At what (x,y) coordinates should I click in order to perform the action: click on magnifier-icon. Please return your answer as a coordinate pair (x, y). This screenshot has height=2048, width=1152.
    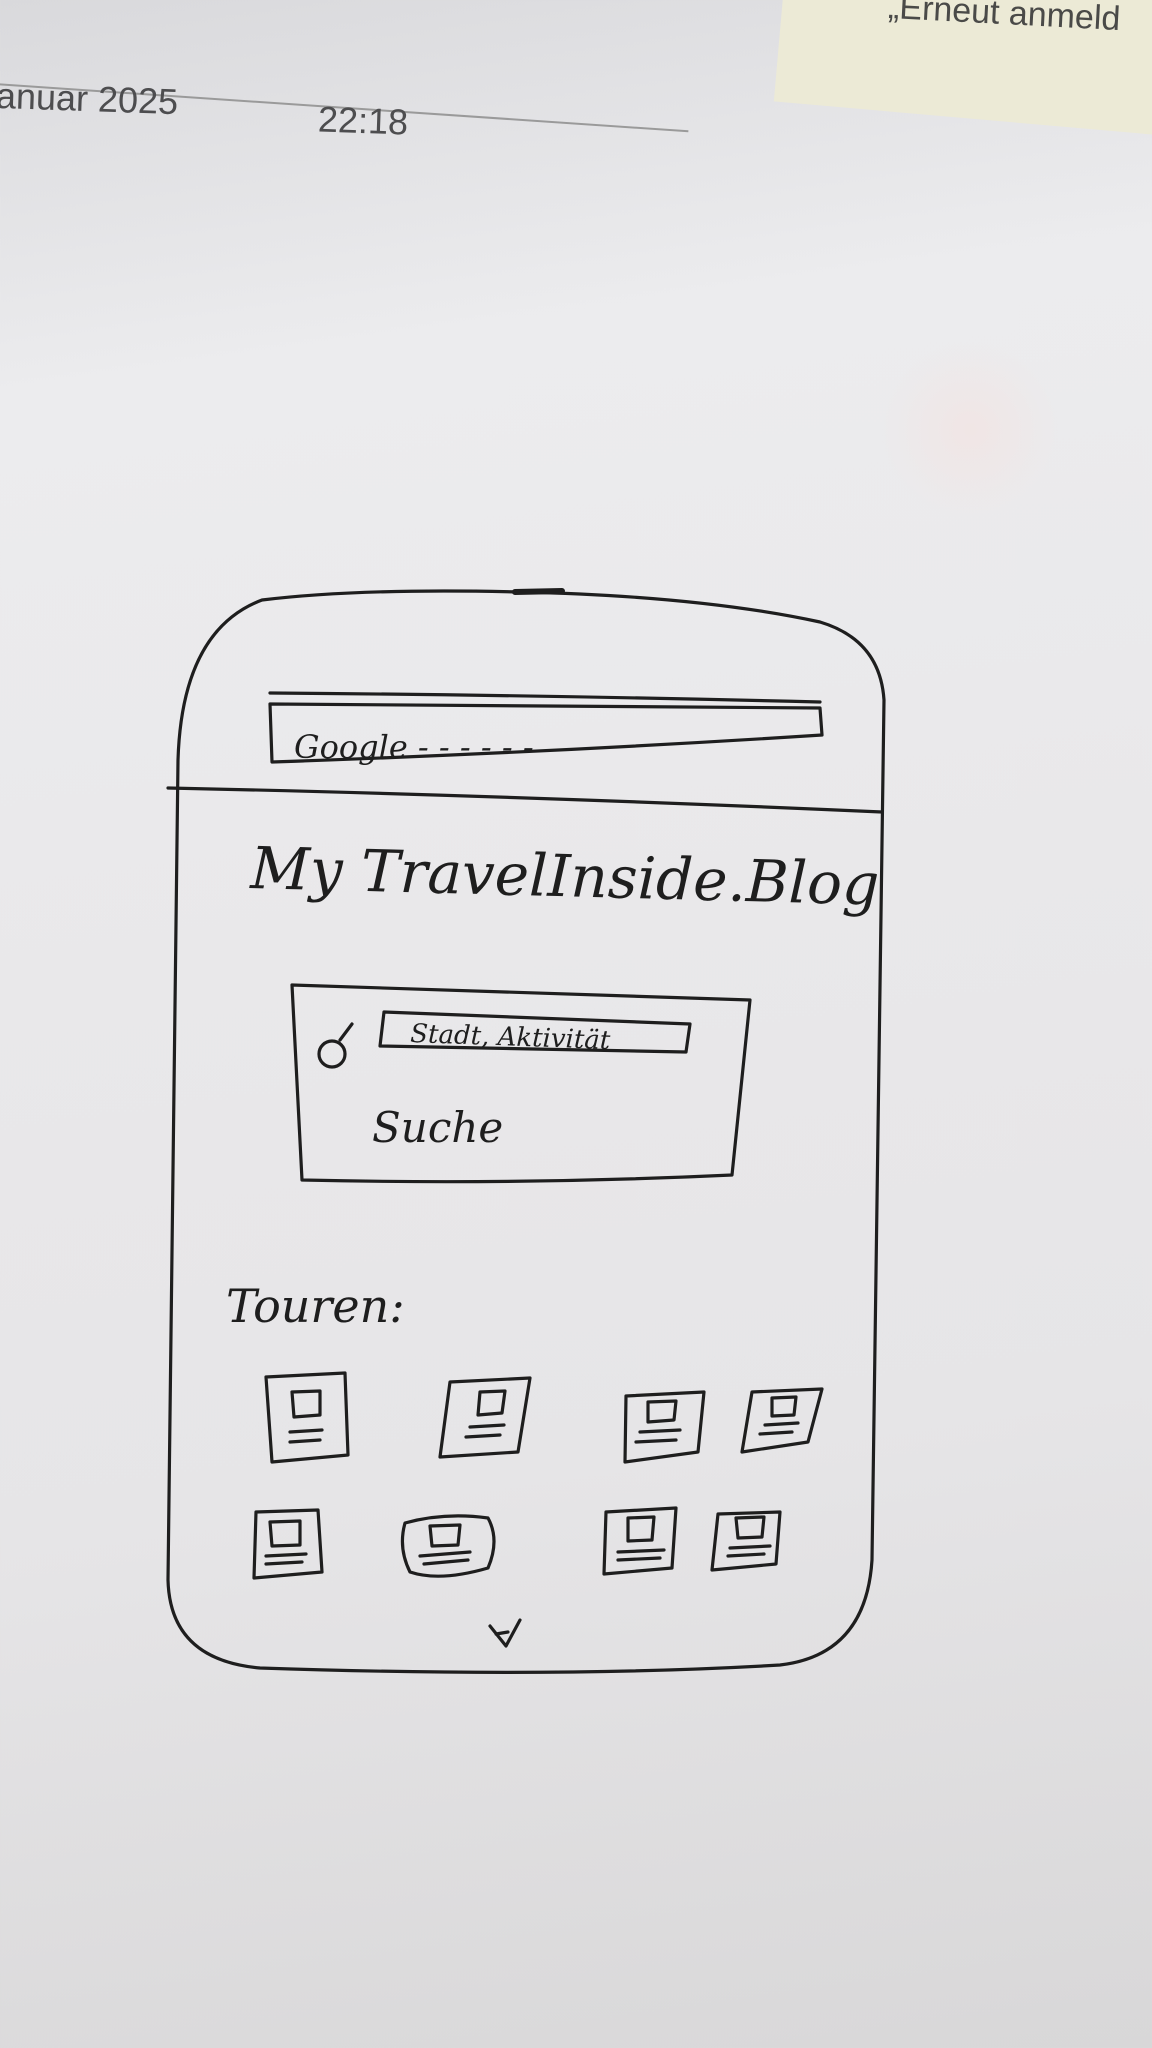
    Looking at the image, I should click on (335, 1045).